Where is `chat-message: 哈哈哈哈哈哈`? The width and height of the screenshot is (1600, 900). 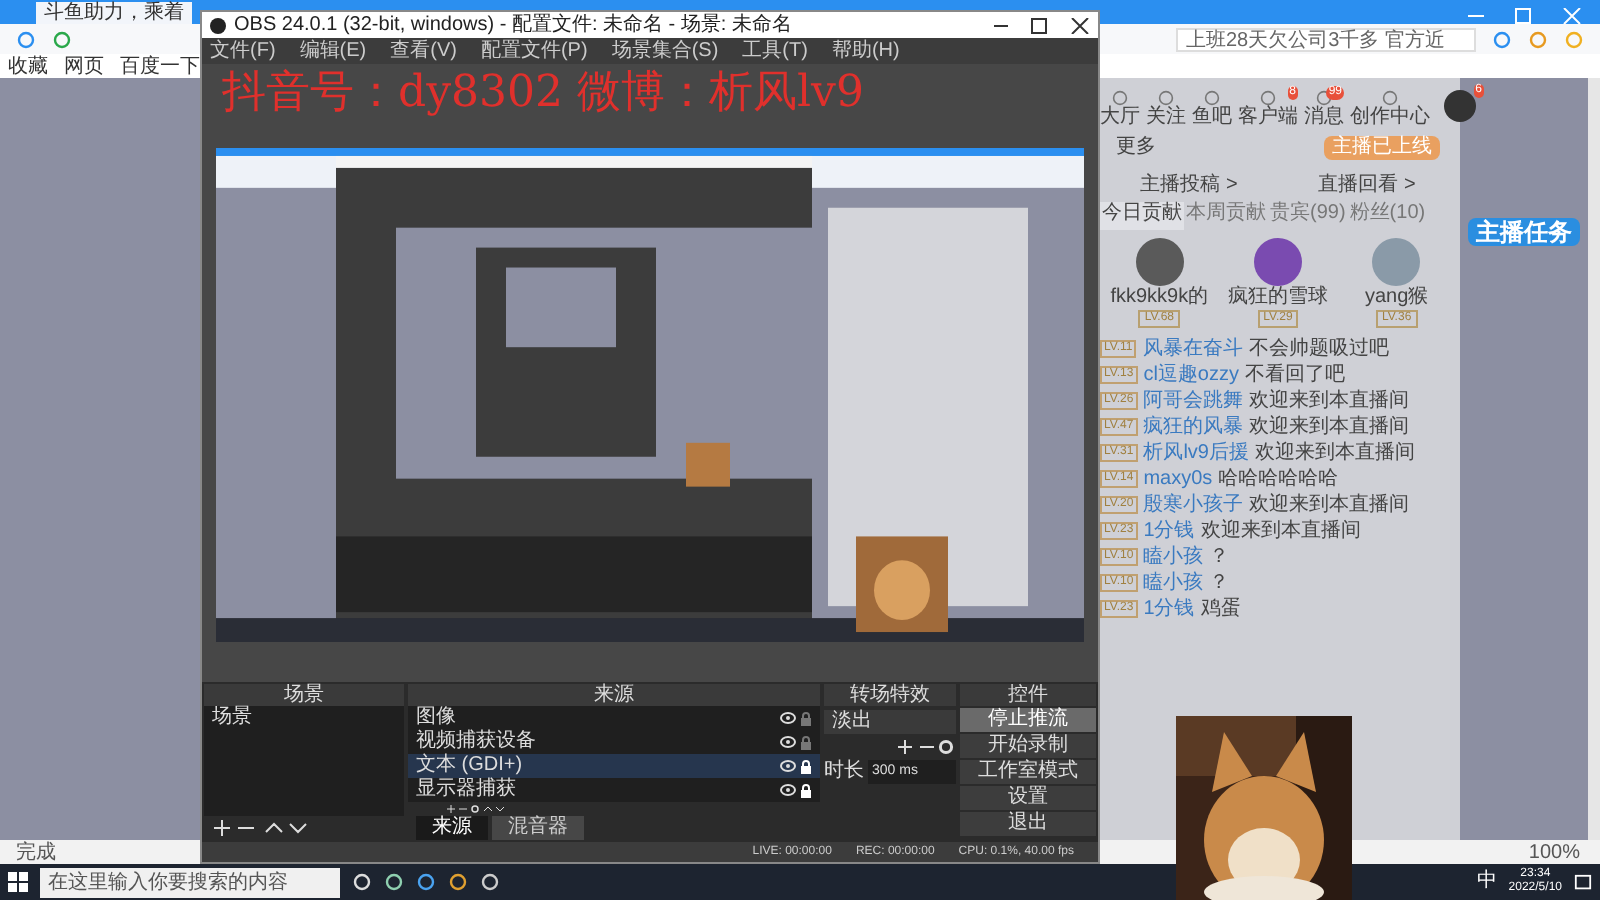
chat-message: 哈哈哈哈哈哈 is located at coordinates (1278, 479).